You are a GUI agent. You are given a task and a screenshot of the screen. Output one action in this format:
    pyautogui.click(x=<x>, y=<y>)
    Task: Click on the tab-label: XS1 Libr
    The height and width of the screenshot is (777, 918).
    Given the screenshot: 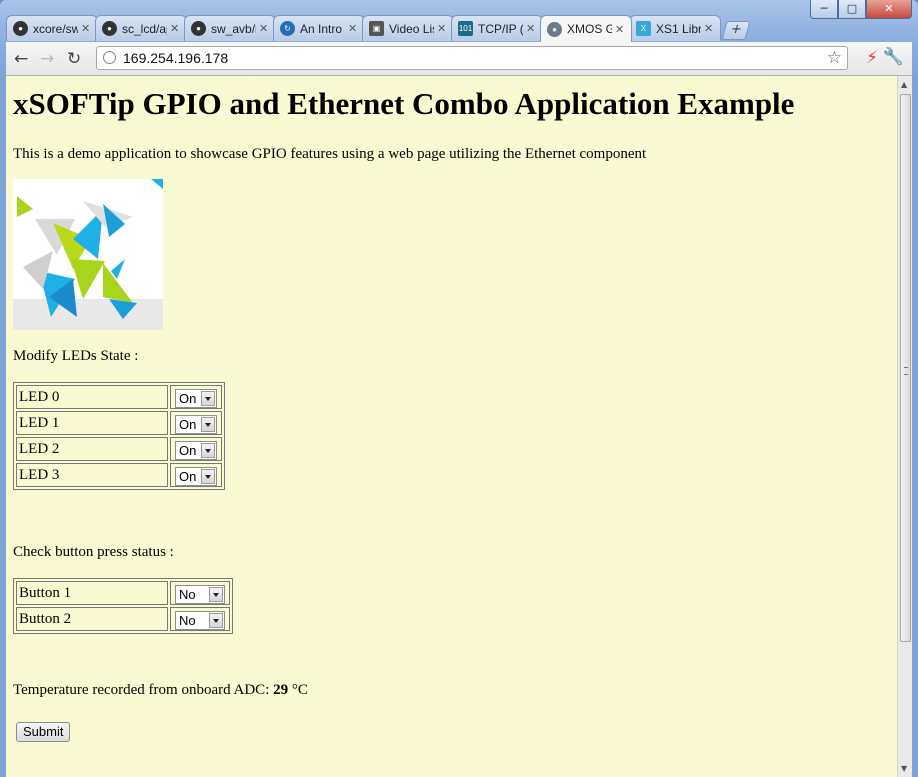 What is the action you would take?
    pyautogui.click(x=678, y=28)
    